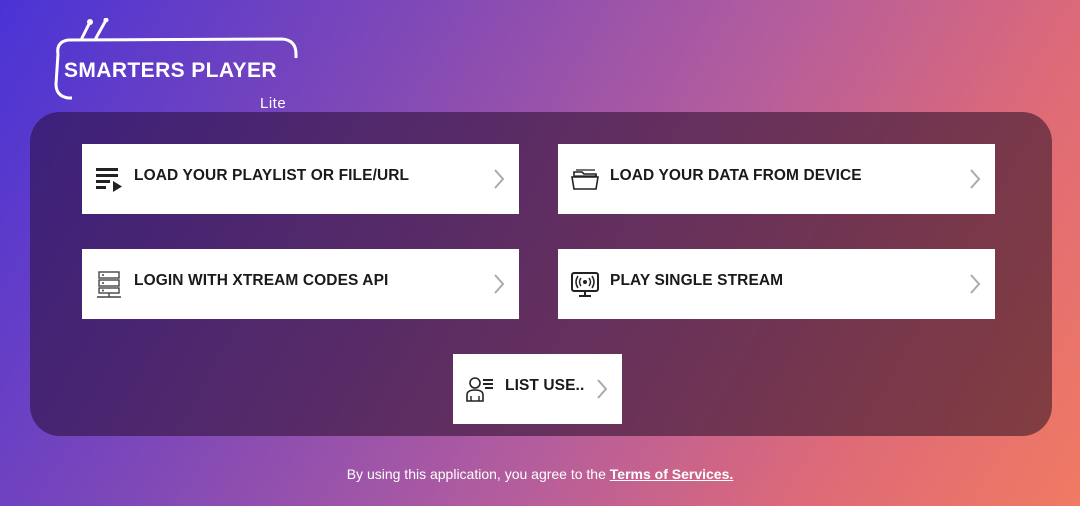 The image size is (1080, 506). Describe the element at coordinates (109, 179) in the screenshot. I see `playlist-icon` at that location.